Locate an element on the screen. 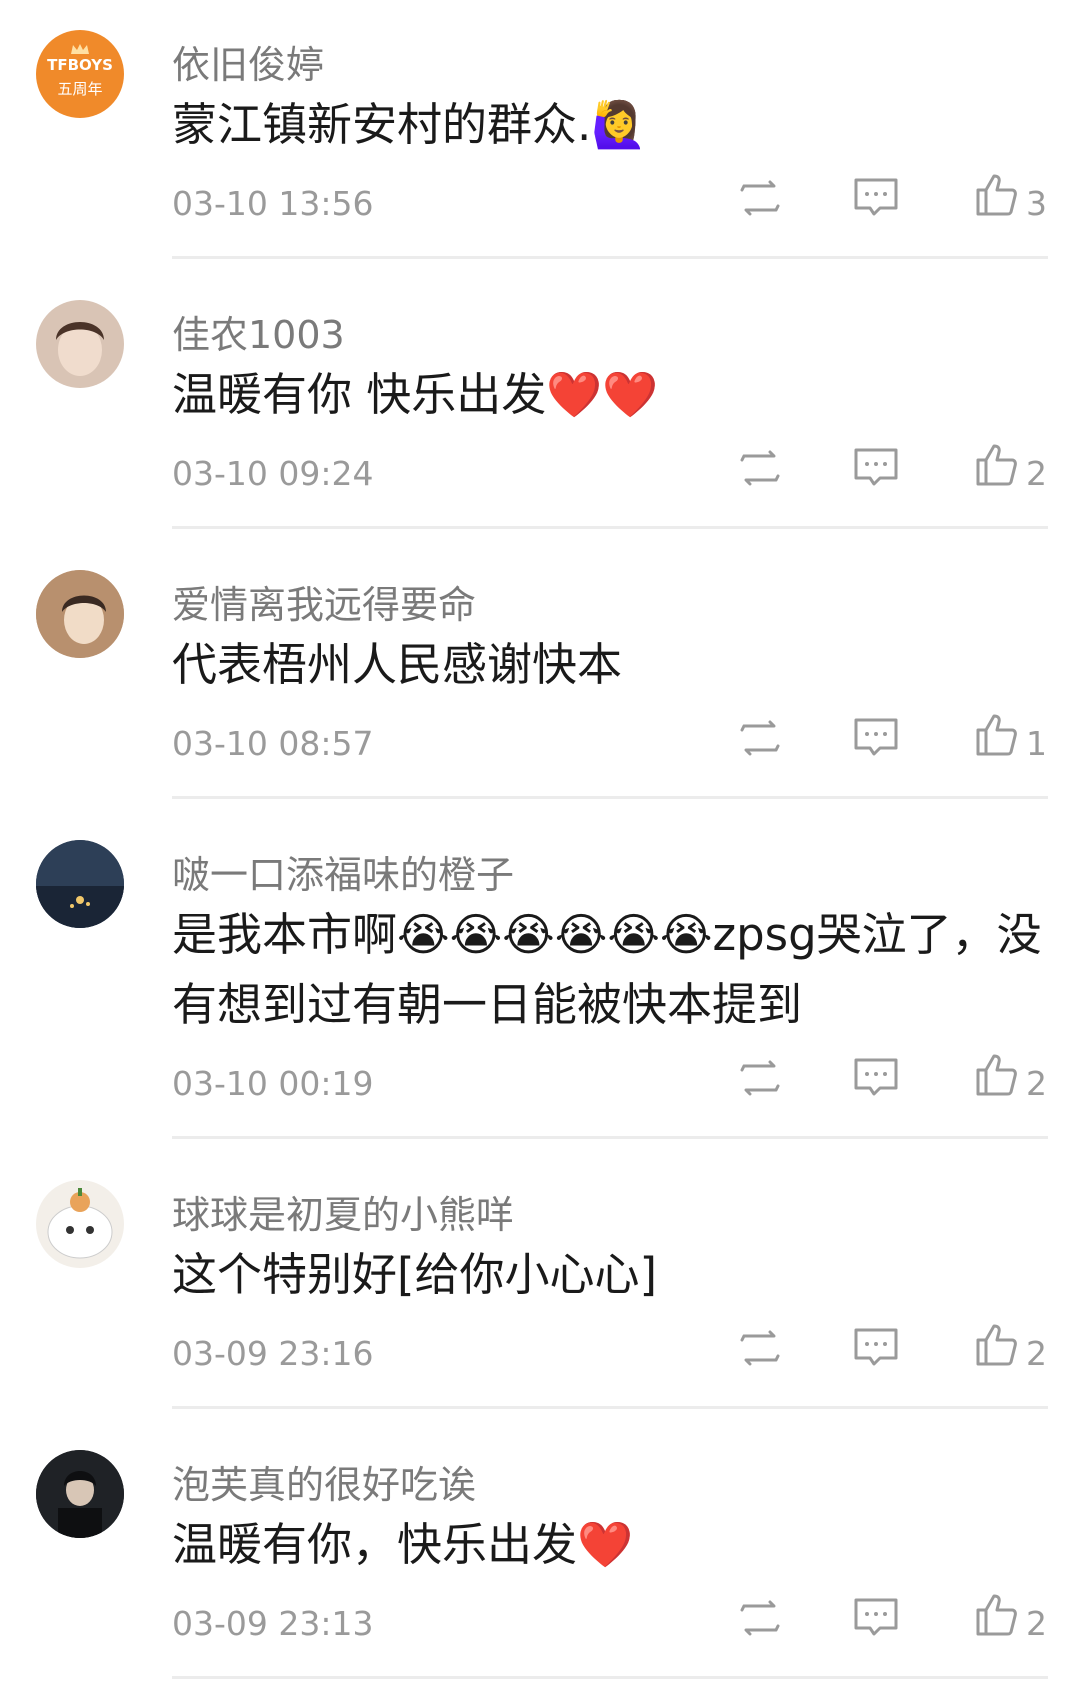 The image size is (1080, 1688). avatar: TFBOYS 五周年 is located at coordinates (80, 74).